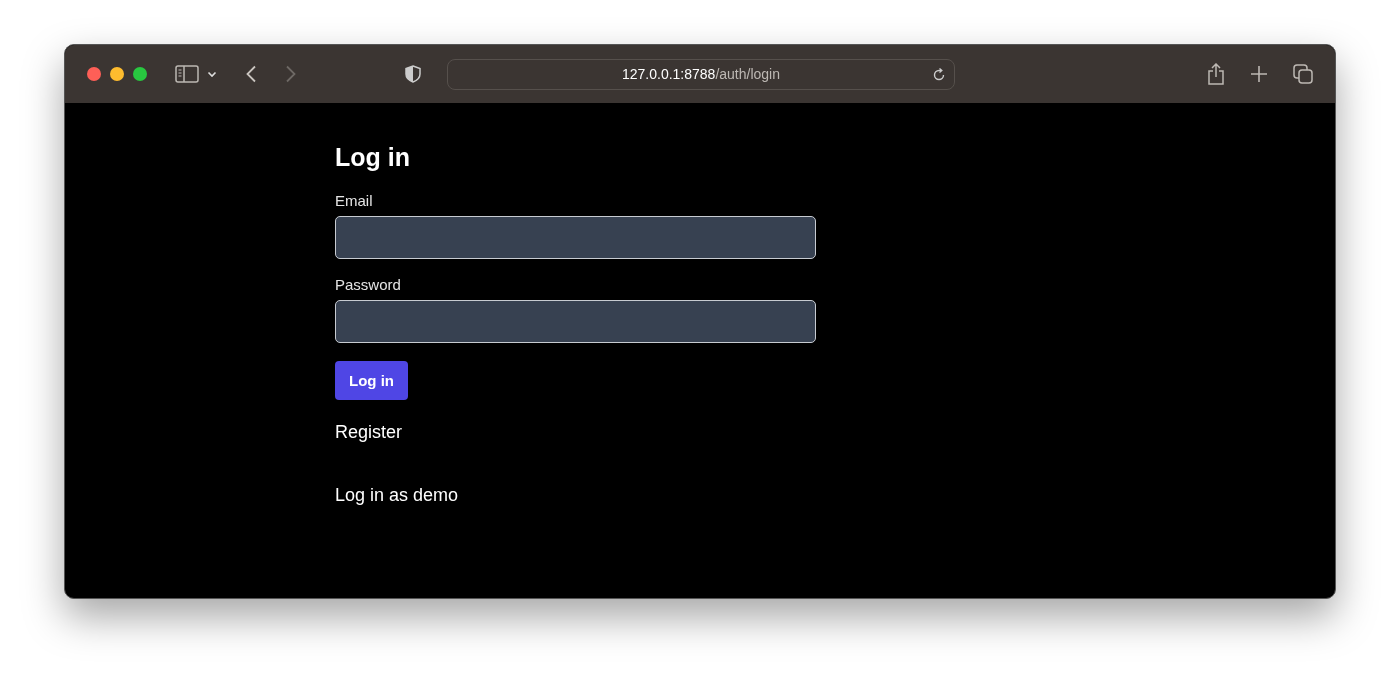 This screenshot has width=1400, height=682. I want to click on login-button: Log in, so click(371, 380).